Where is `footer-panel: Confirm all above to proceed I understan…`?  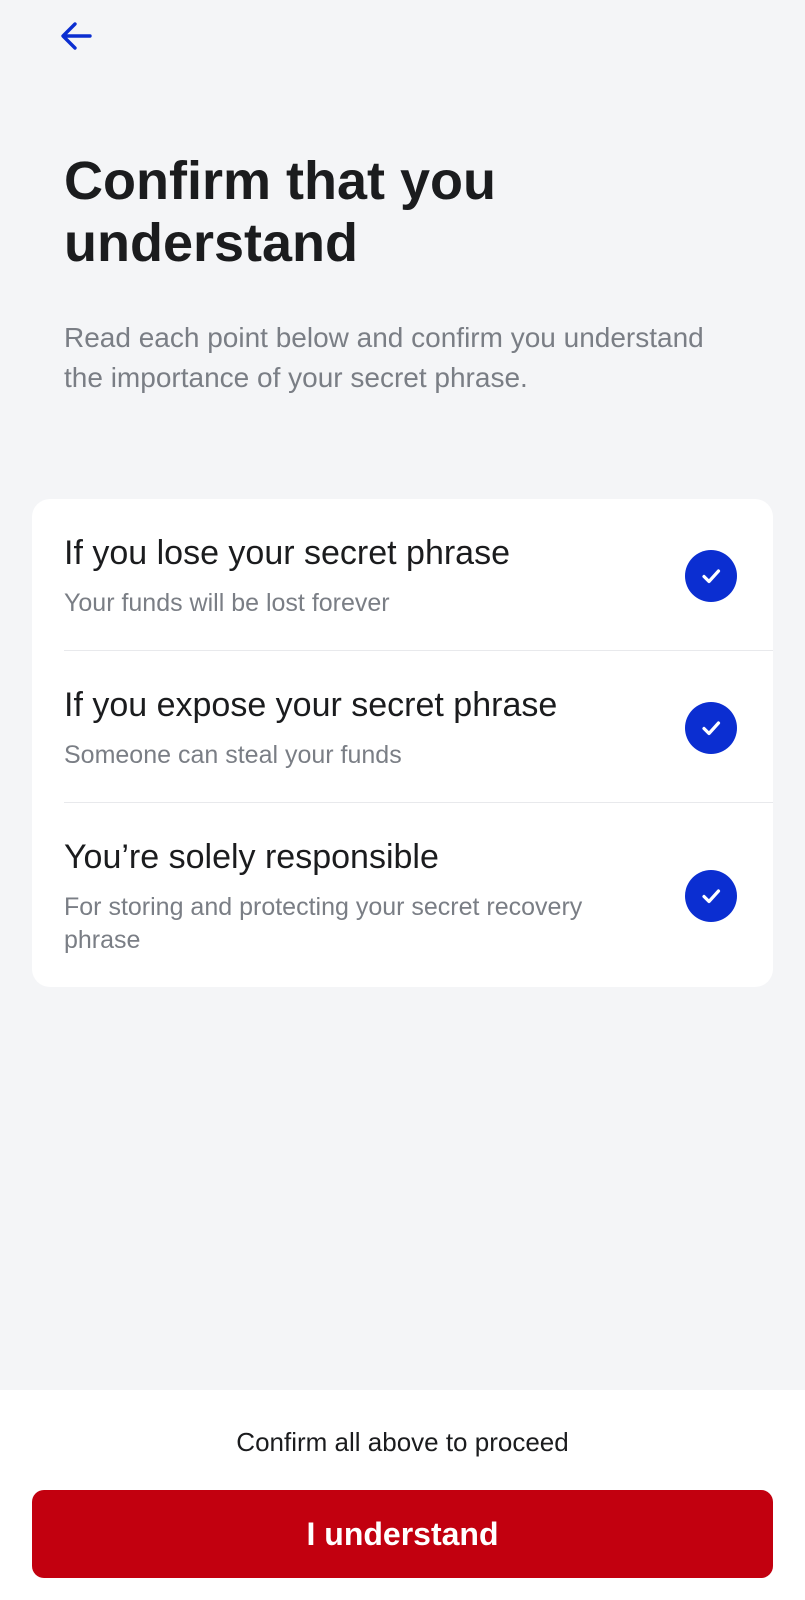 footer-panel: Confirm all above to proceed I understan… is located at coordinates (402, 1495).